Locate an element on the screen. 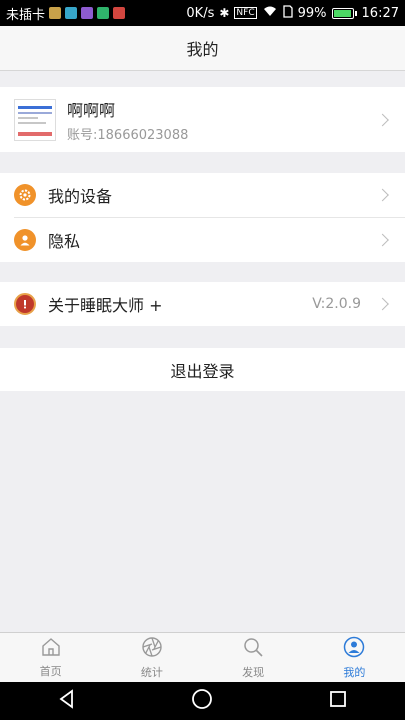 The width and height of the screenshot is (405, 720). network-speed: 0K/s is located at coordinates (200, 13).